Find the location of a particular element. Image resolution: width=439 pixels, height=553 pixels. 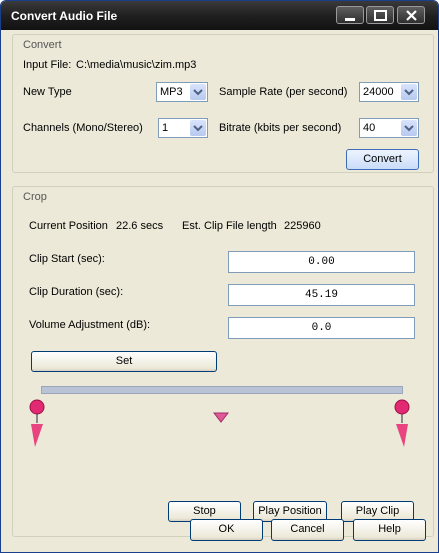

bitrate-label: Bitrate (kbits per second) is located at coordinates (280, 128).